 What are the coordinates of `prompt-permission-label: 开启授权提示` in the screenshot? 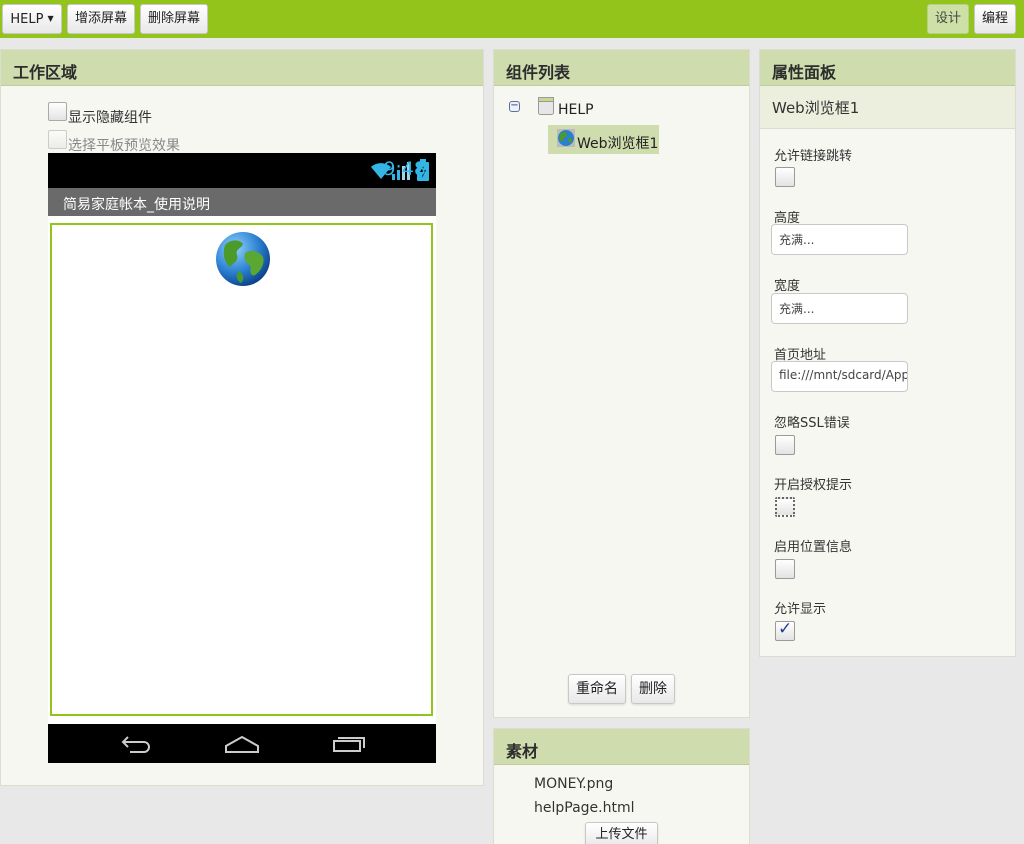 It's located at (813, 485).